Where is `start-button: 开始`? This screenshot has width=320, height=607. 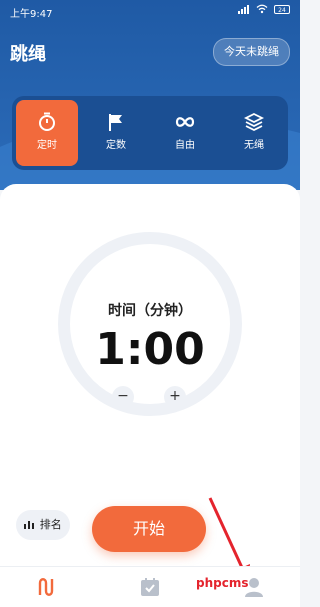 start-button: 开始 is located at coordinates (149, 529).